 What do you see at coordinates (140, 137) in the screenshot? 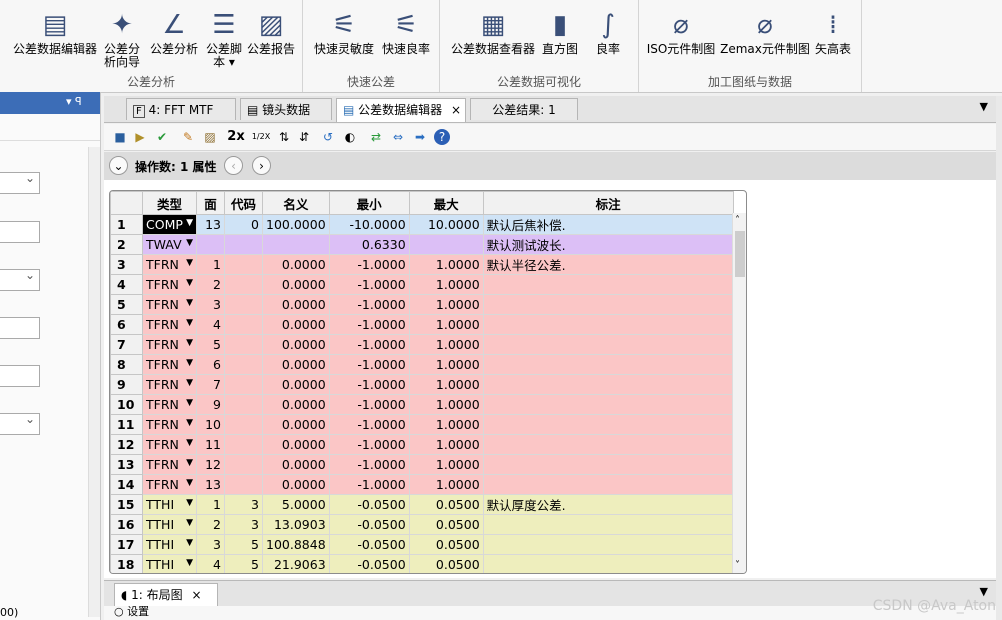
I see `open-icon: ▶` at bounding box center [140, 137].